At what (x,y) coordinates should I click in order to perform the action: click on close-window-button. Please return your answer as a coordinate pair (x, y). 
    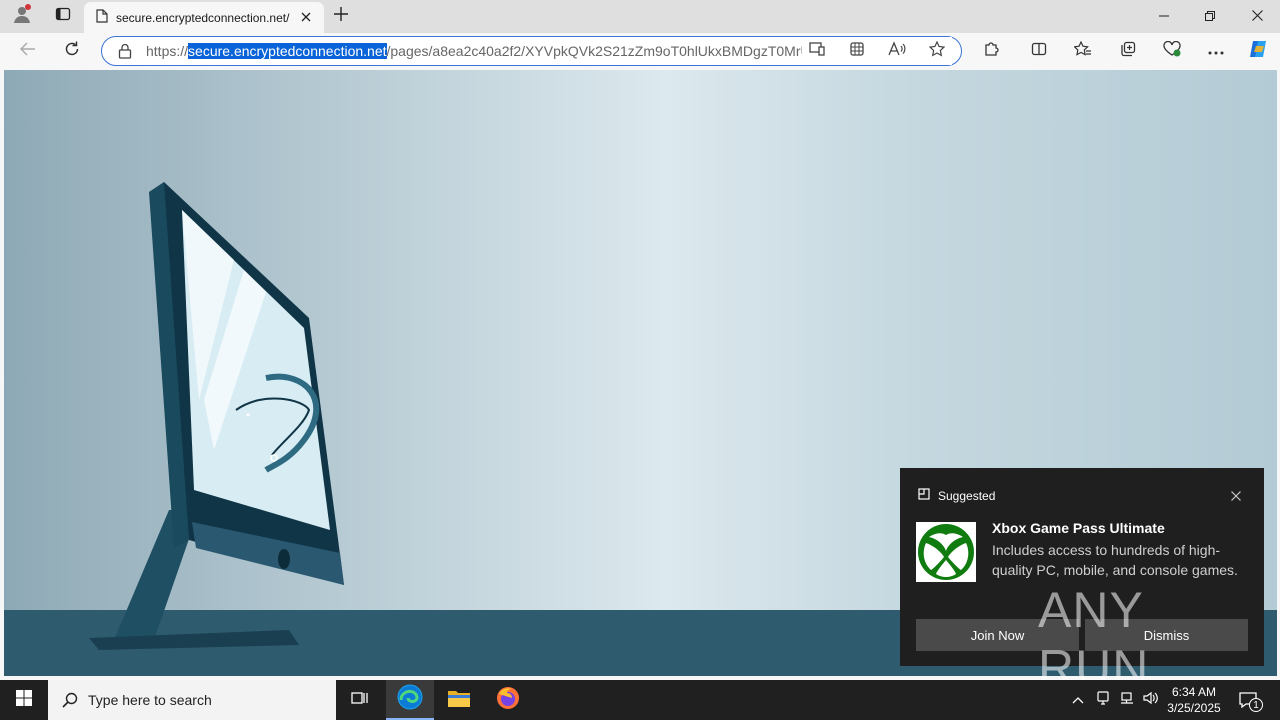
    Looking at the image, I should click on (1257, 16).